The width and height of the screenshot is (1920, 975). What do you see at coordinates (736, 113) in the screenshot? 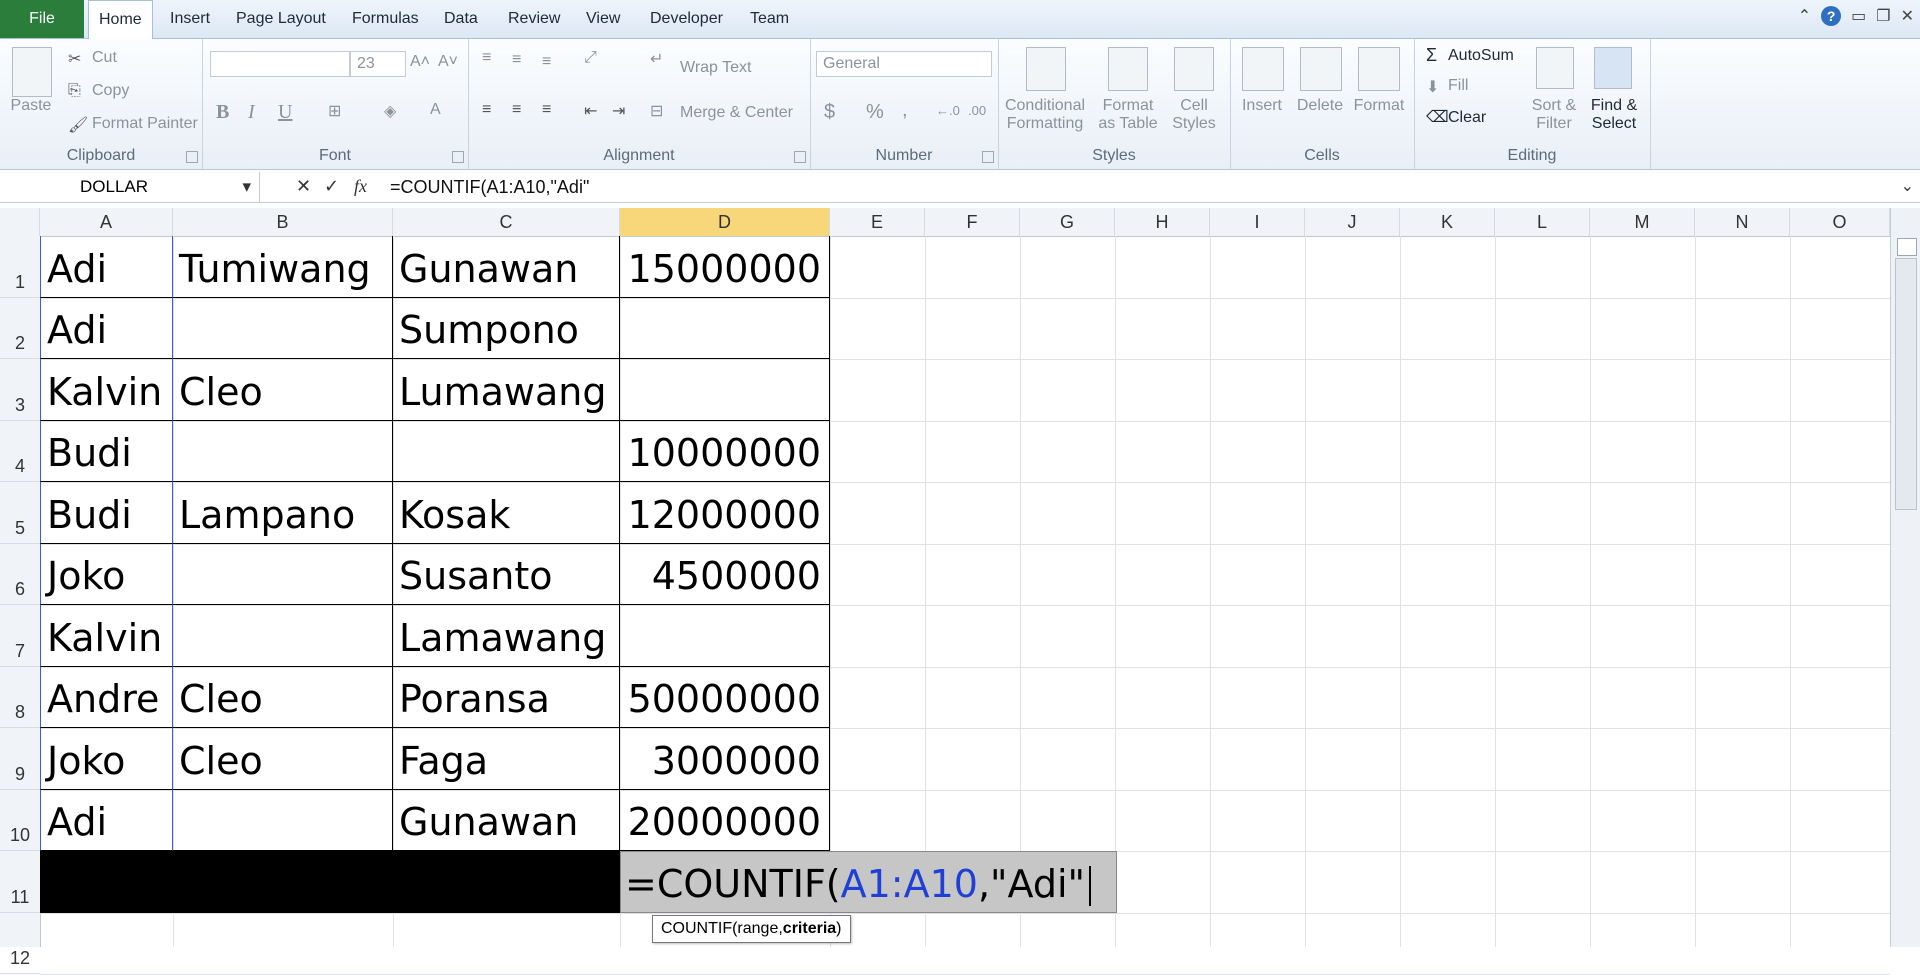
I see `merge-center-button: Merge & Center` at bounding box center [736, 113].